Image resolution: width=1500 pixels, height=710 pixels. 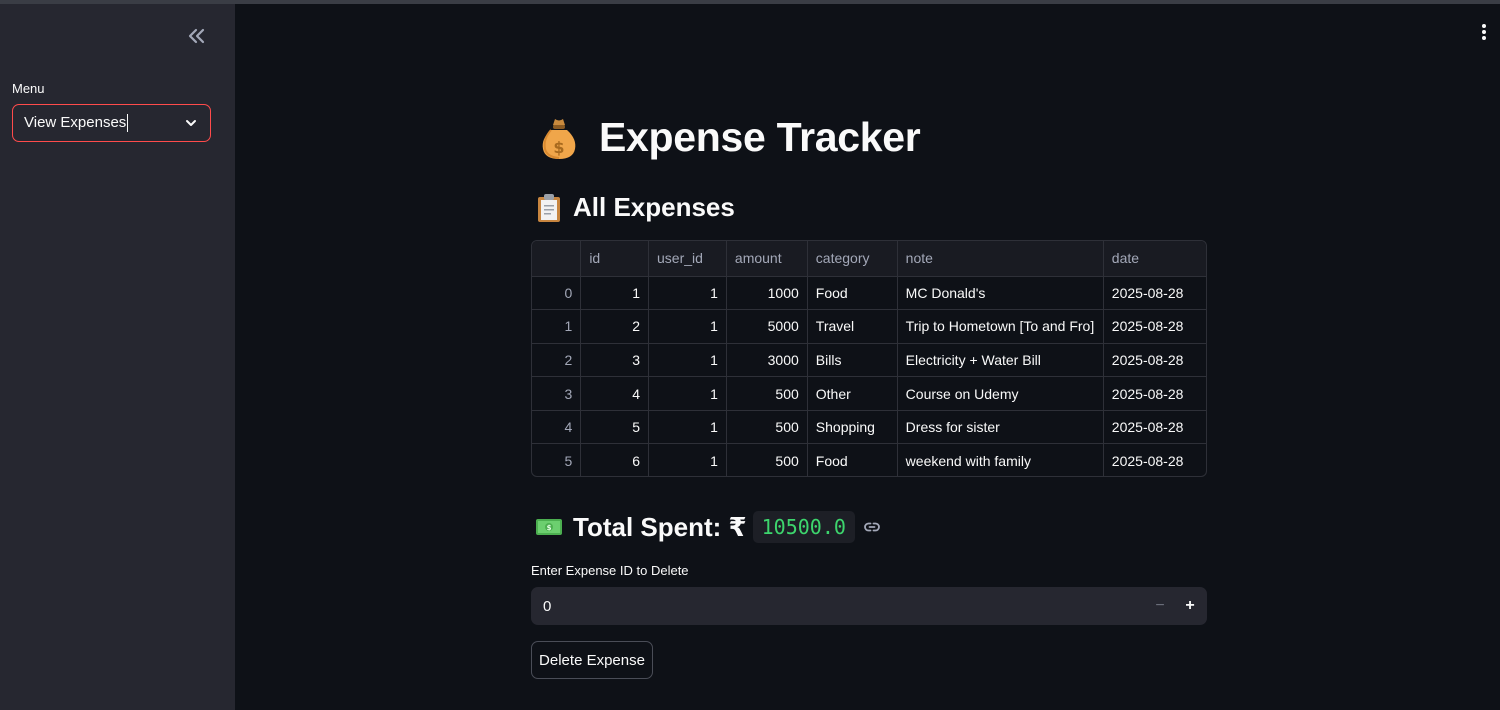 What do you see at coordinates (615, 259) in the screenshot?
I see `column-header-id: id` at bounding box center [615, 259].